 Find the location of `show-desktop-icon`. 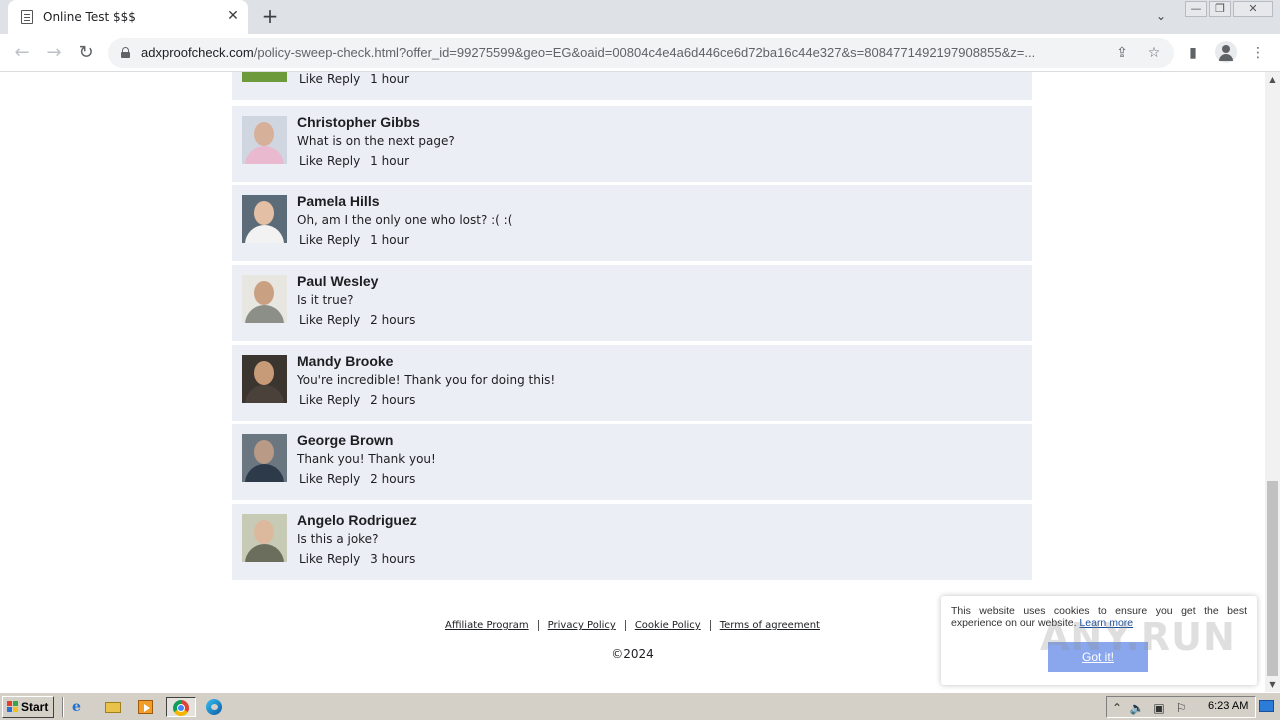

show-desktop-icon is located at coordinates (1266, 706).